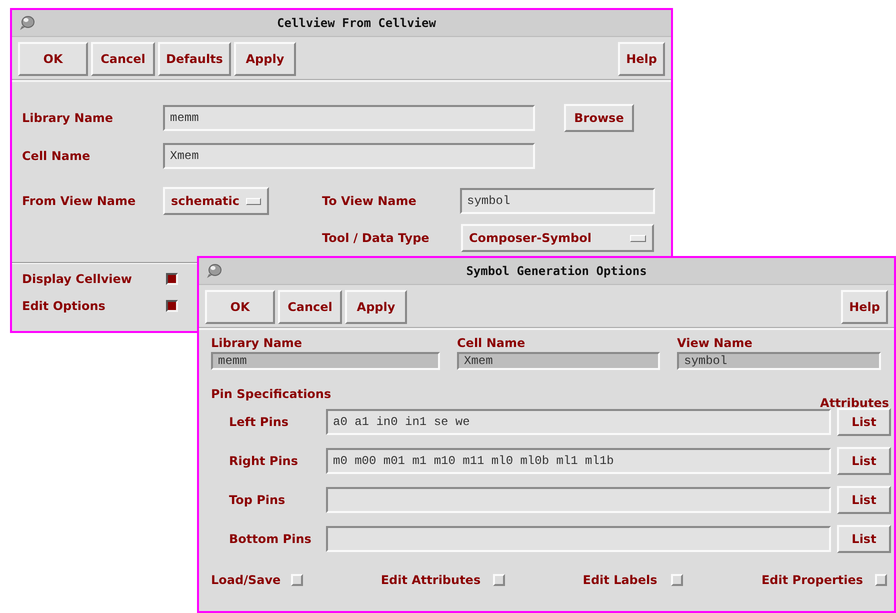 Image resolution: width=896 pixels, height=613 pixels. What do you see at coordinates (578, 422) in the screenshot?
I see `input-field: a0 a1 in0 in1 se we` at bounding box center [578, 422].